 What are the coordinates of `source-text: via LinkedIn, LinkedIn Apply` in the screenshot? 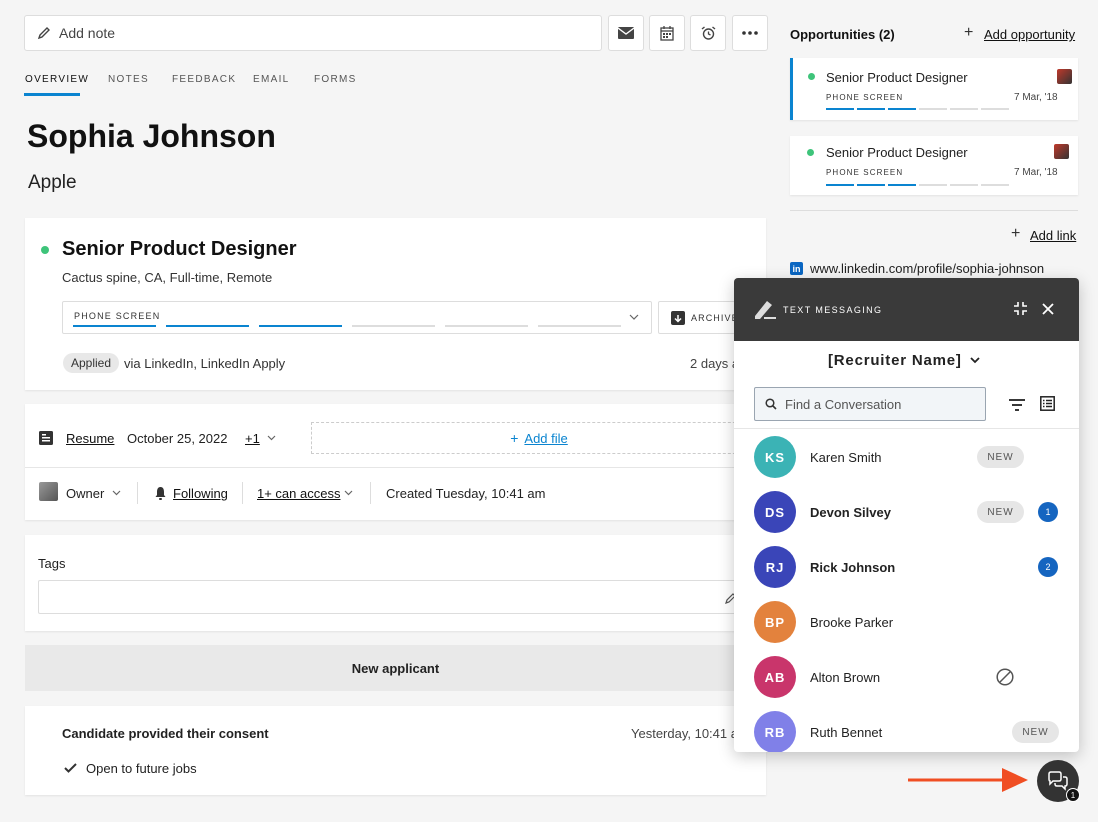 It's located at (205, 363).